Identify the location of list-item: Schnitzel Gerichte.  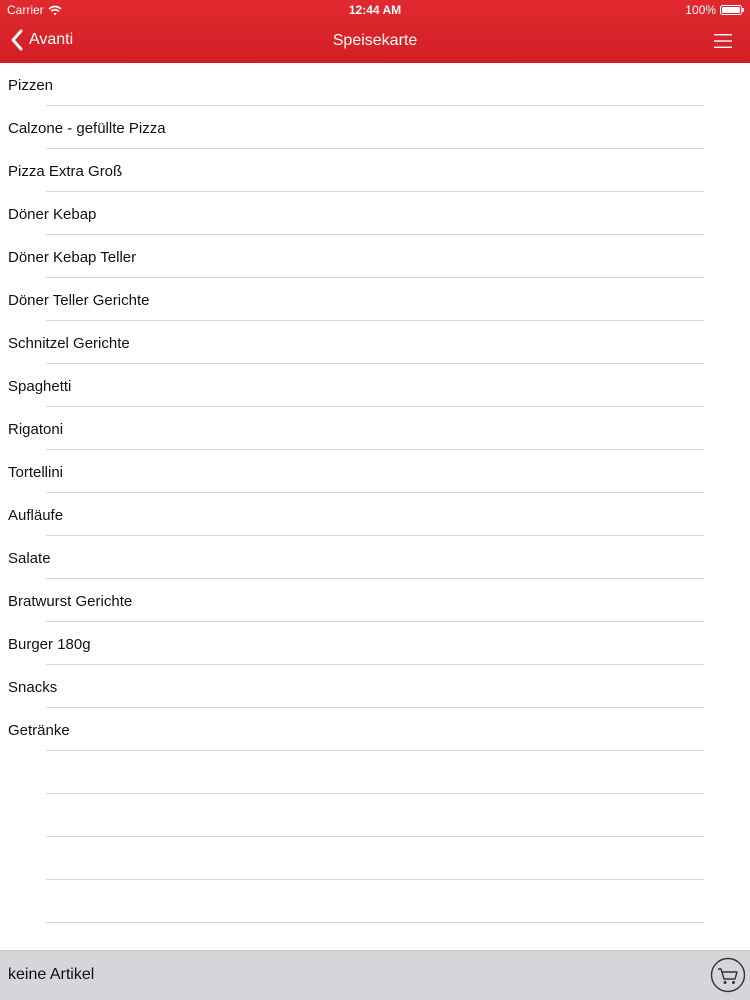
(375, 342).